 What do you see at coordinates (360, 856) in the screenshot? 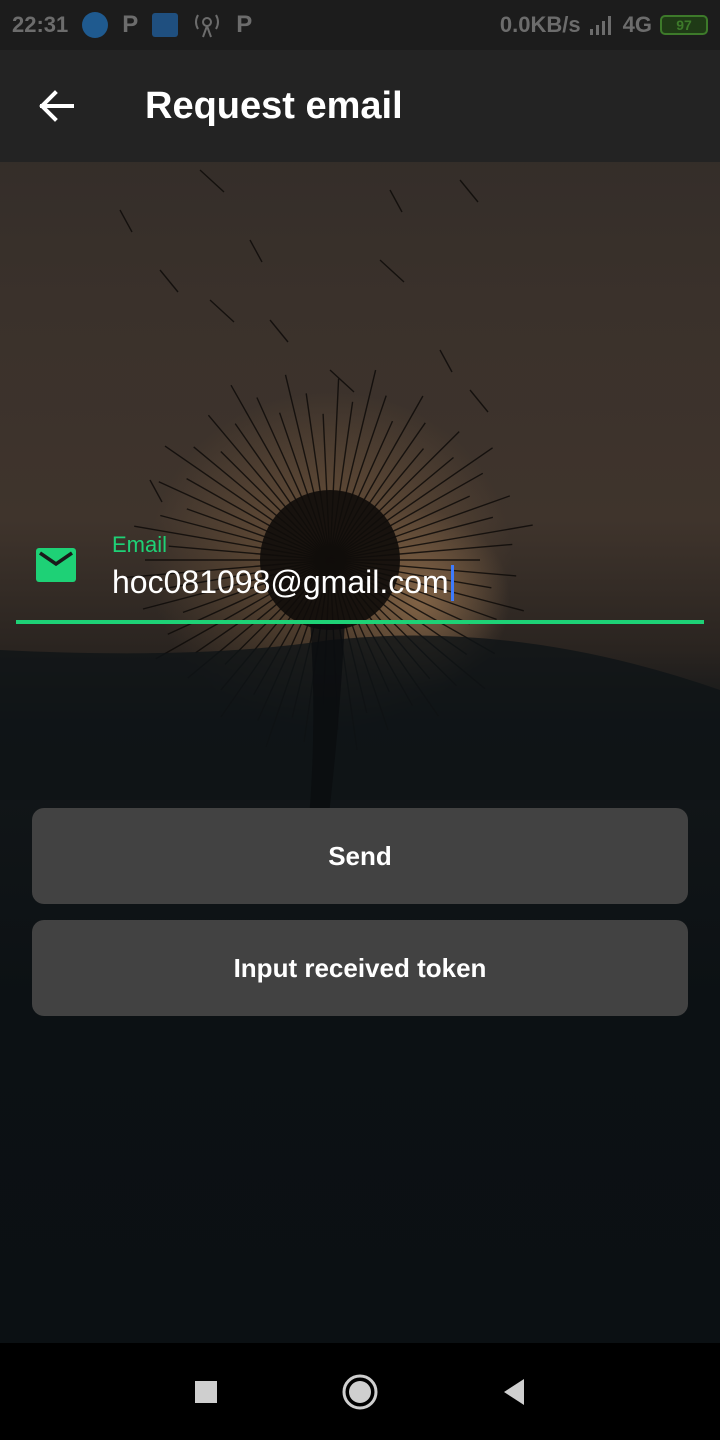
I see `send-button: Send` at bounding box center [360, 856].